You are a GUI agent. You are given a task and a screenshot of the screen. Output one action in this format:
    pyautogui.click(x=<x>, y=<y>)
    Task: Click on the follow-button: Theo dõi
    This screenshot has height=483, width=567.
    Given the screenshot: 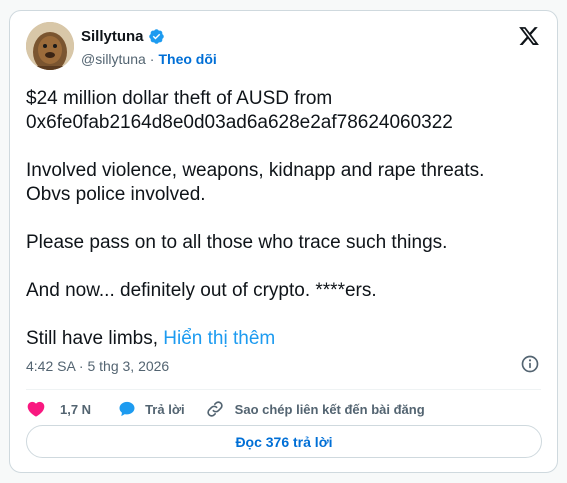 What is the action you would take?
    pyautogui.click(x=187, y=59)
    